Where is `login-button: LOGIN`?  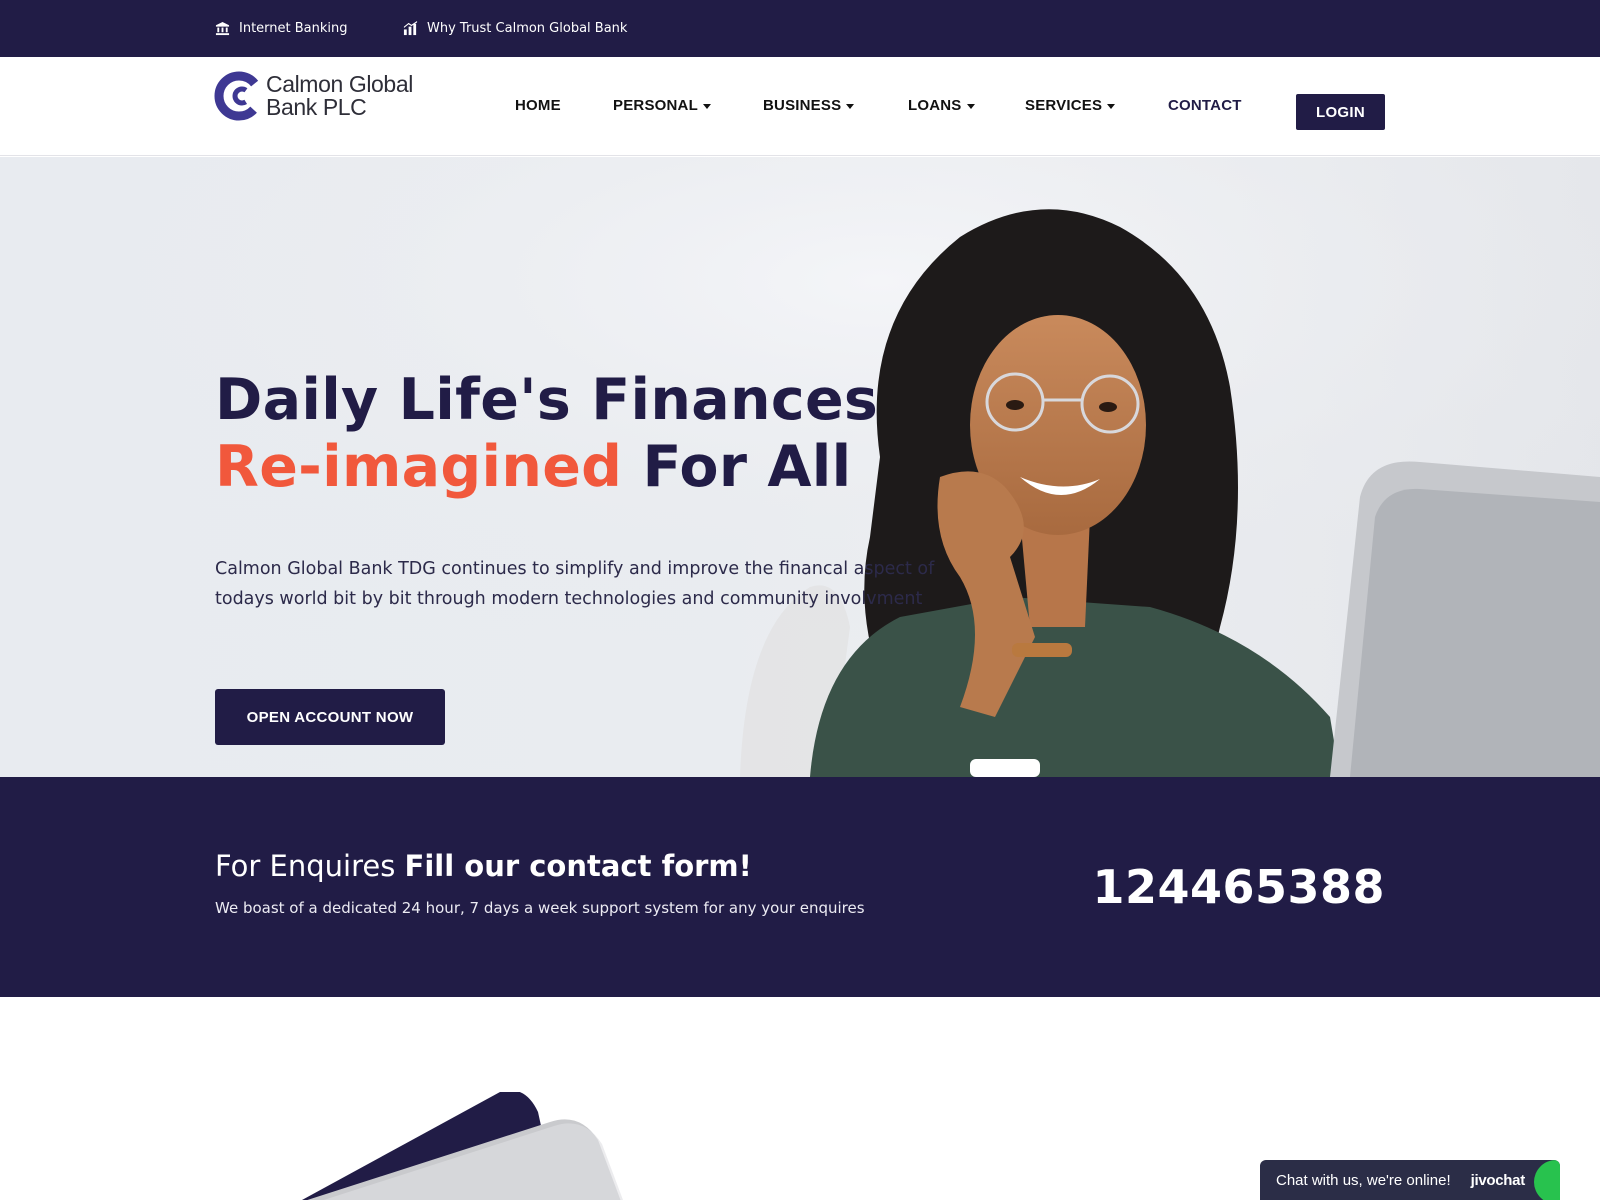
login-button: LOGIN is located at coordinates (1340, 112).